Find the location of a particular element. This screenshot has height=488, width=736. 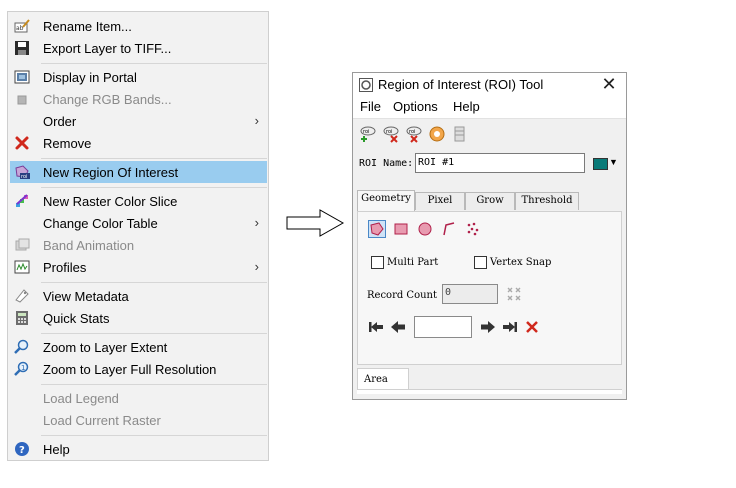

menu-item-band-animation: Band Animation is located at coordinates (138, 245).